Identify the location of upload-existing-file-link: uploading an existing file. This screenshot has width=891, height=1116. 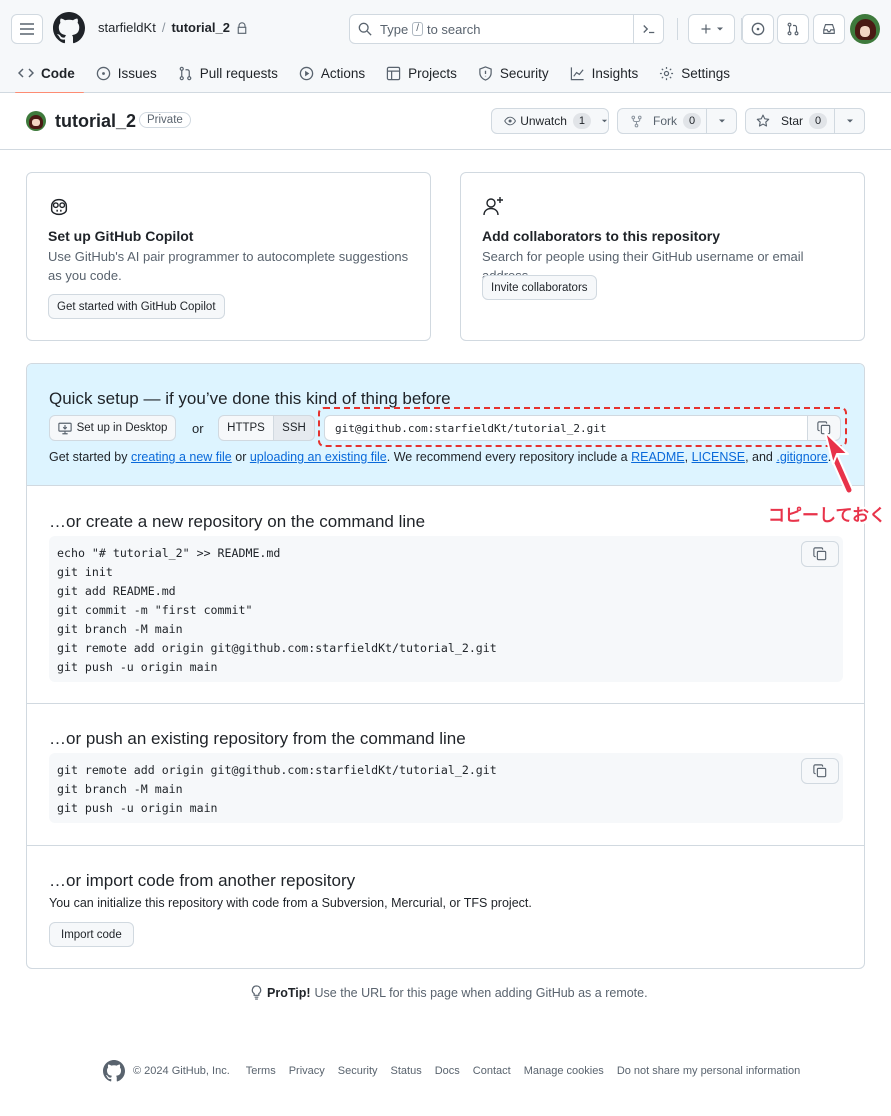
(318, 457).